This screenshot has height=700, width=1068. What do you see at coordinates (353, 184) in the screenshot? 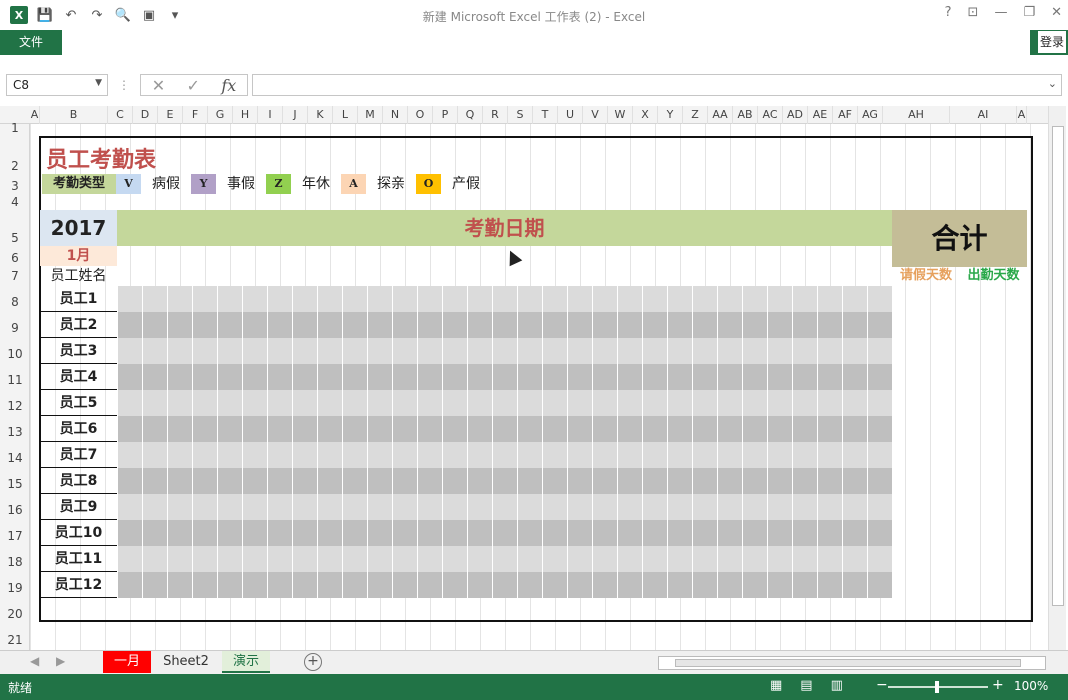
I see `legend-code: A` at bounding box center [353, 184].